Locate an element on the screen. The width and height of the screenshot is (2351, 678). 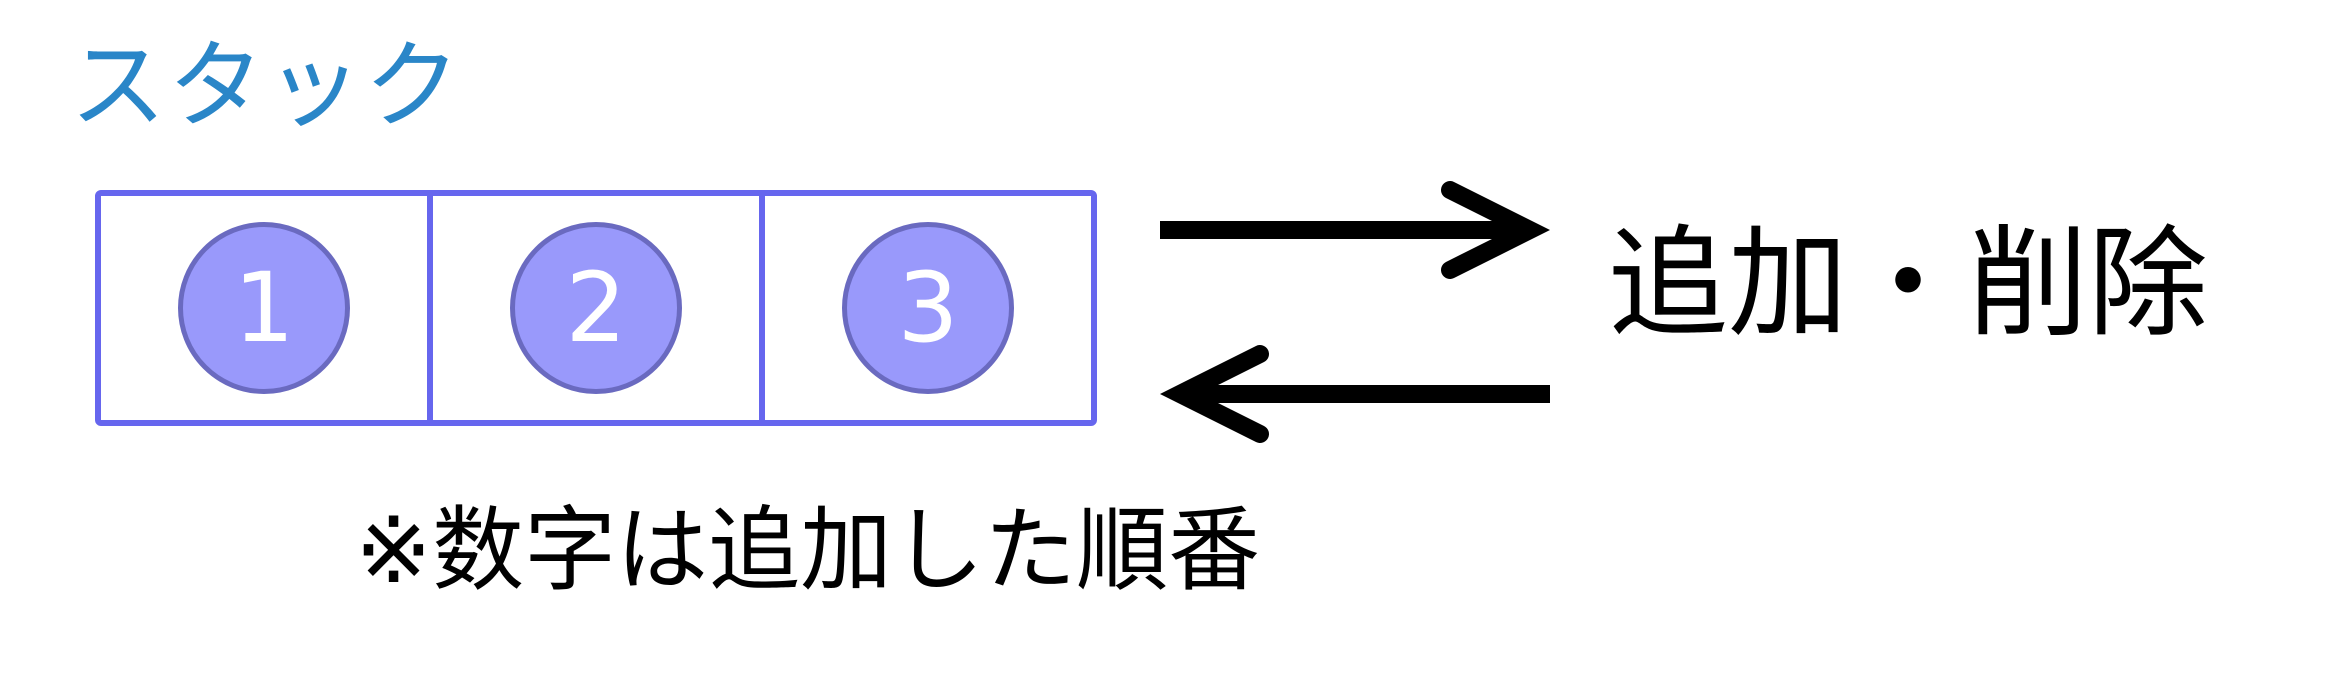
stack-cell: 1 is located at coordinates (267, 308).